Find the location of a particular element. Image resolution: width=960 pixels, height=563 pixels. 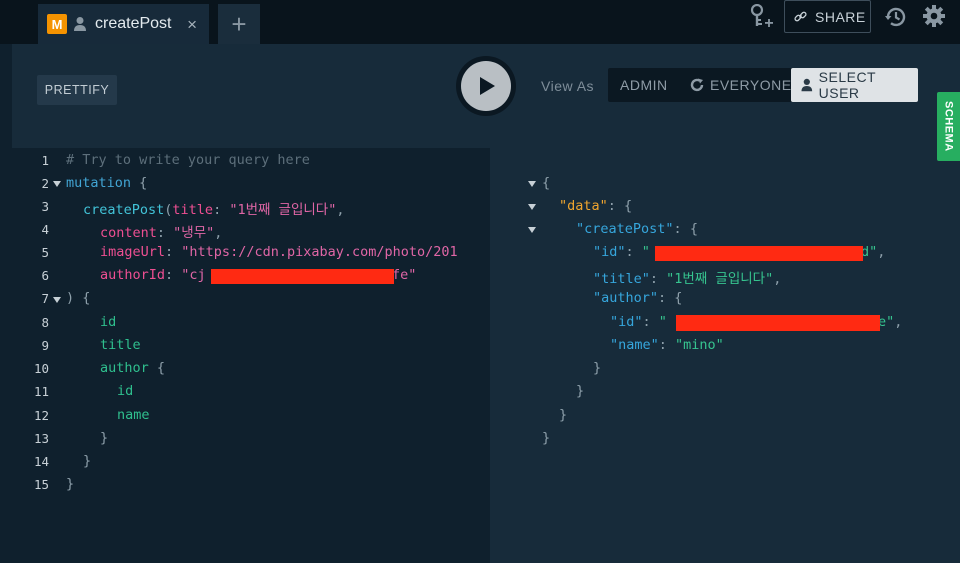

code-line: title is located at coordinates (120, 345).